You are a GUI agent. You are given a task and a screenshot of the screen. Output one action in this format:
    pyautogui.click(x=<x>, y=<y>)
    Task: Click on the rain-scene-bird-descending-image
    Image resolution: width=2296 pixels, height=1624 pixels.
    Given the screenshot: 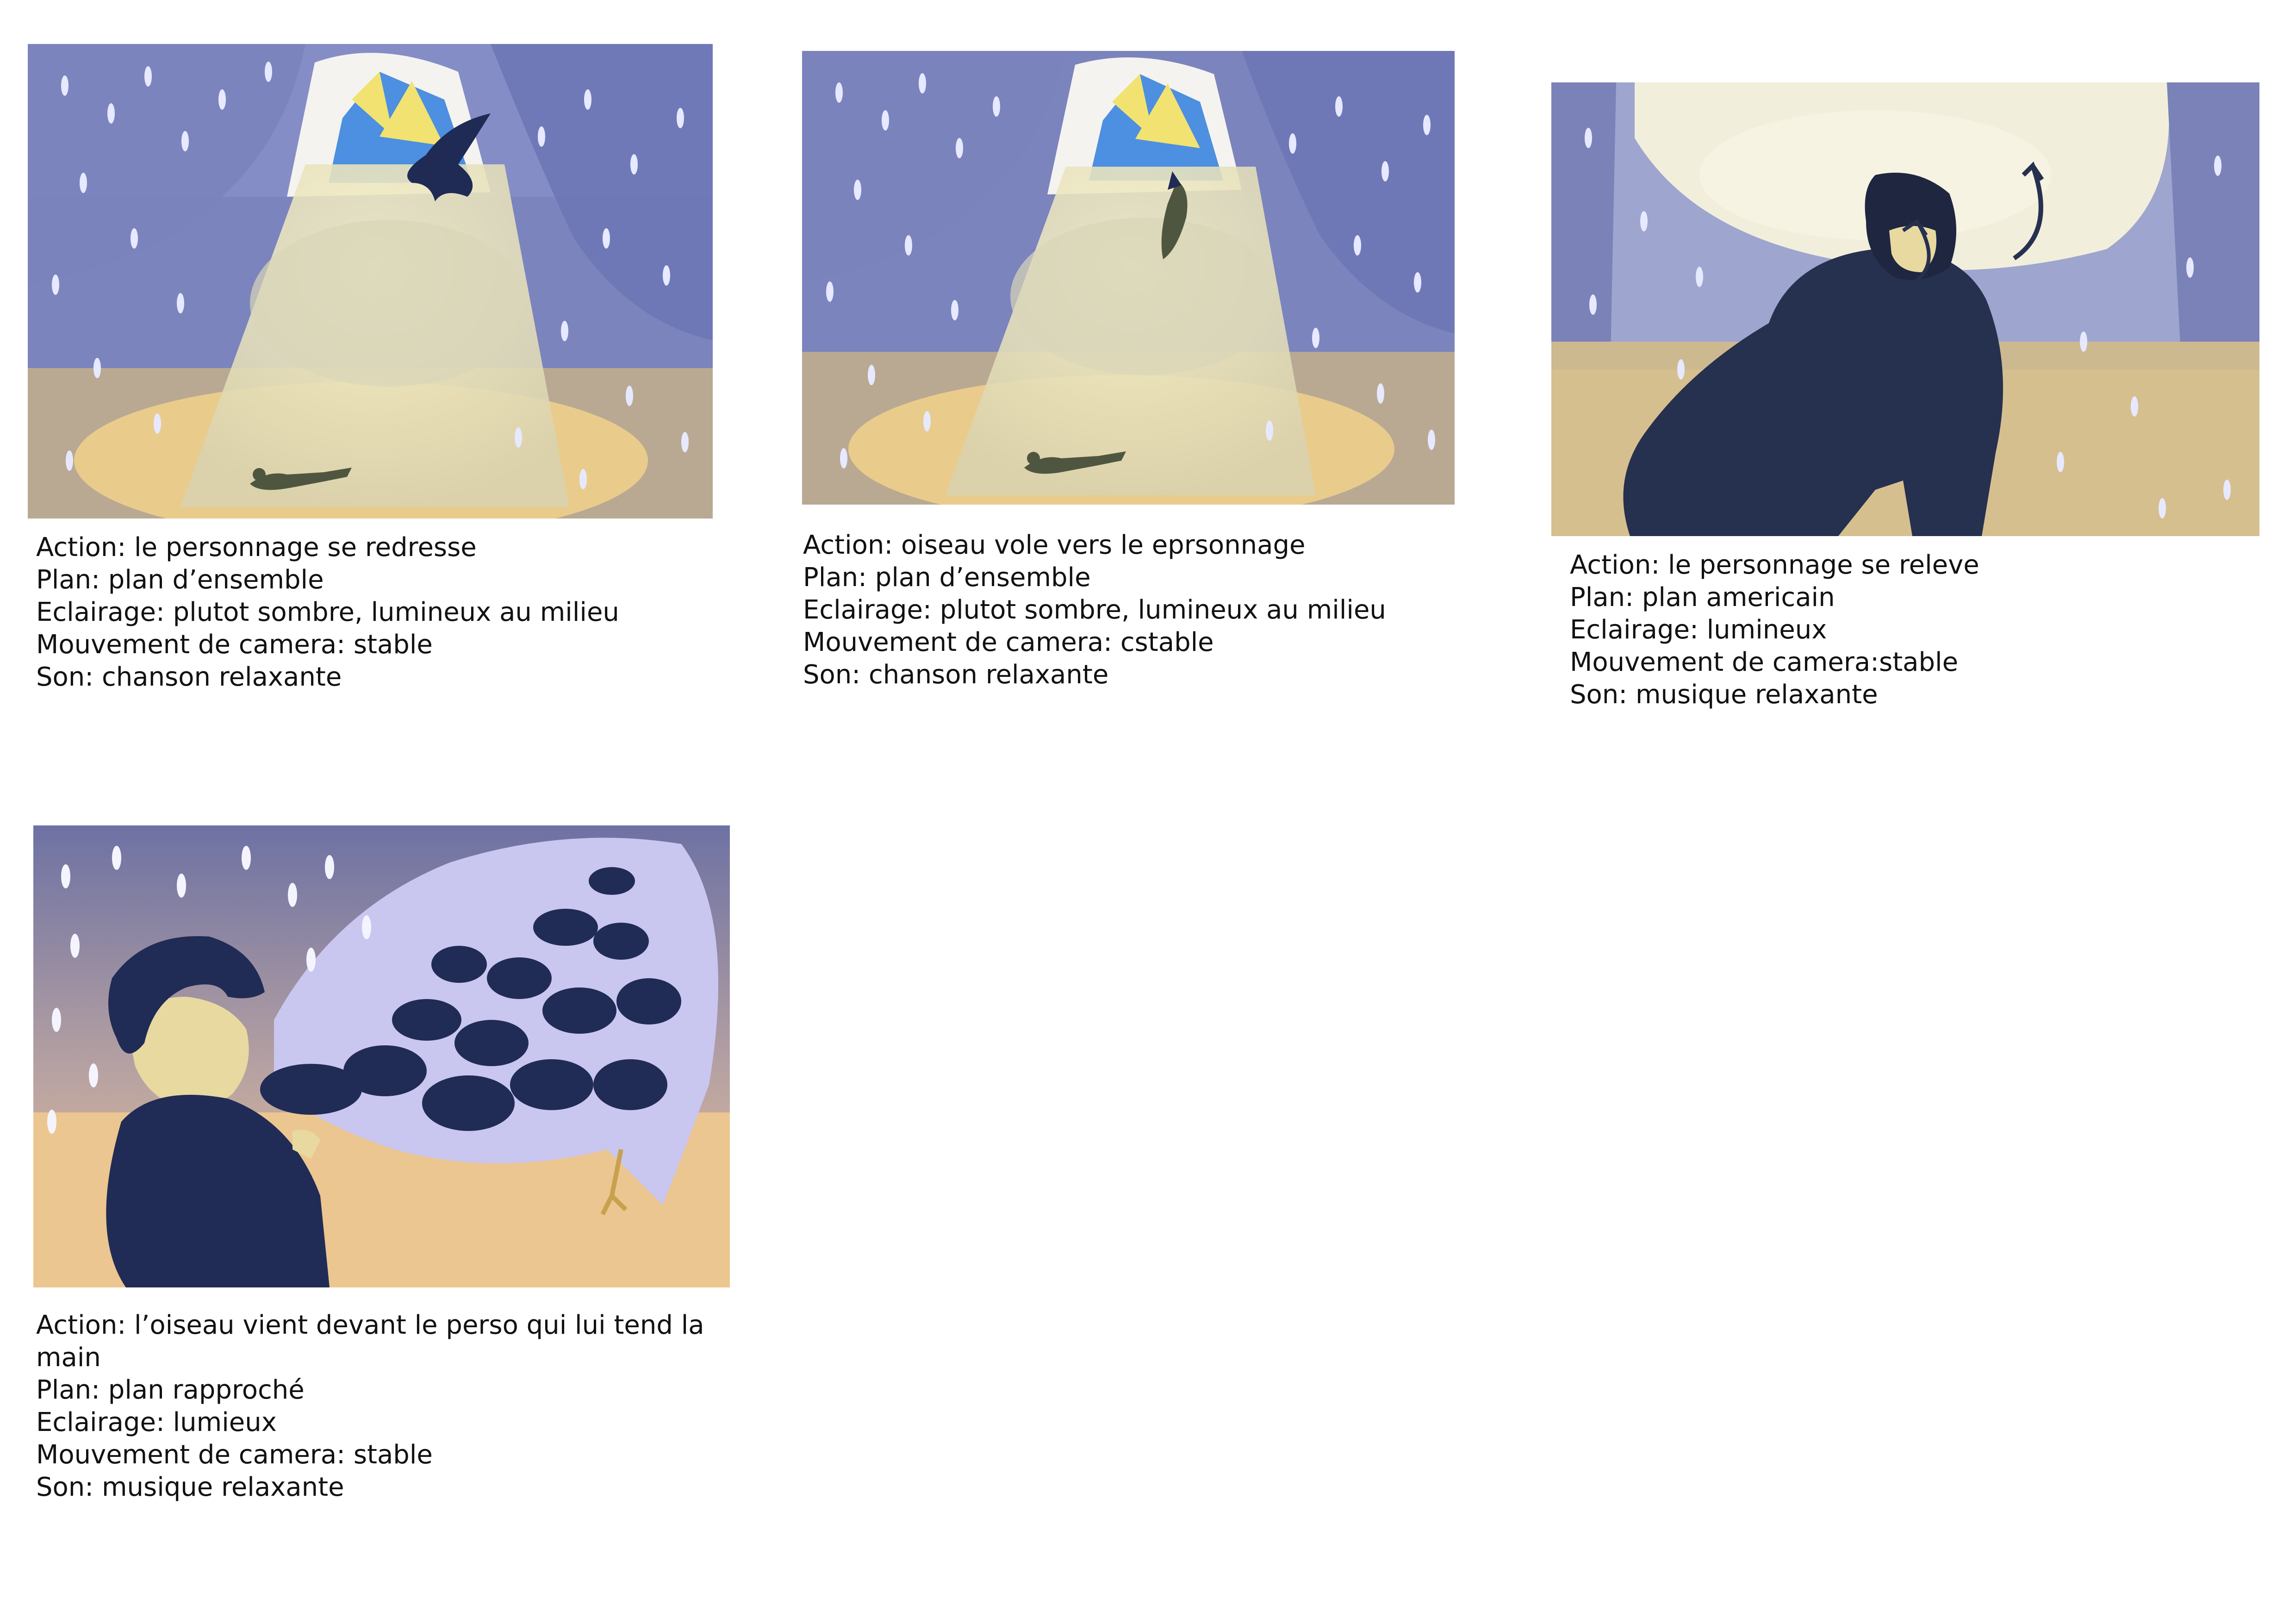 What is the action you would take?
    pyautogui.click(x=1128, y=278)
    